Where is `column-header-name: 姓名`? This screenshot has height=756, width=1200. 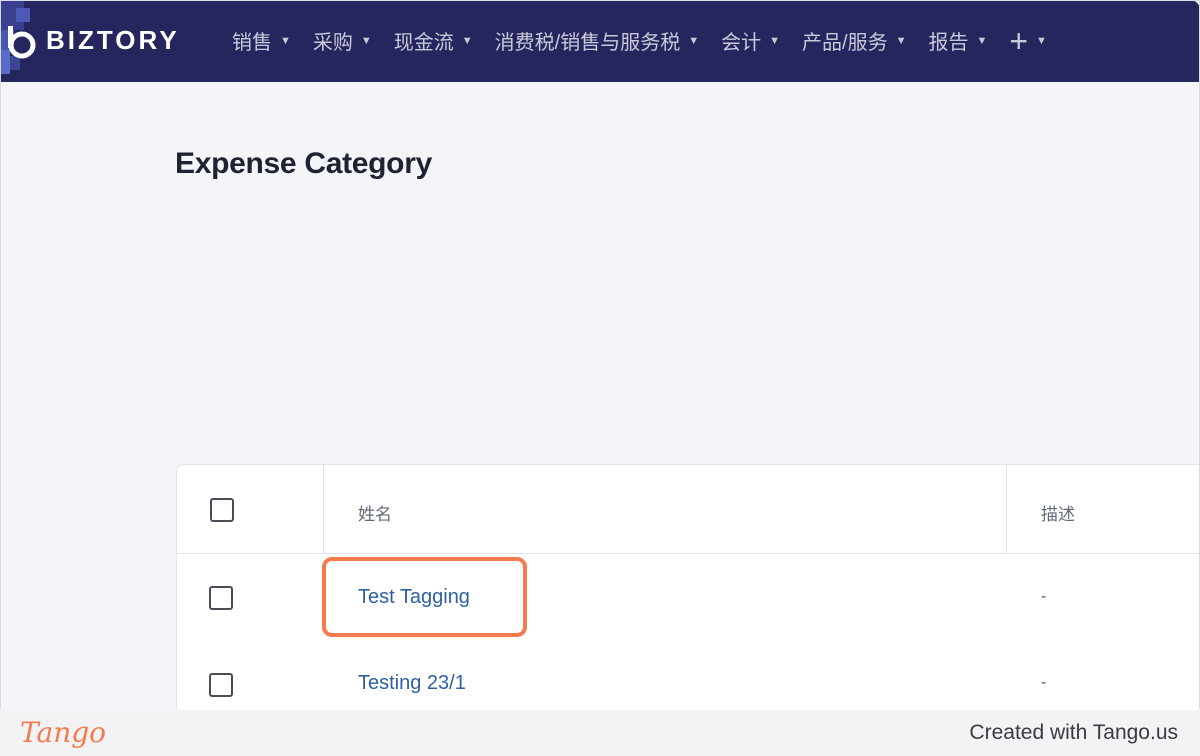
column-header-name: 姓名 is located at coordinates (375, 512).